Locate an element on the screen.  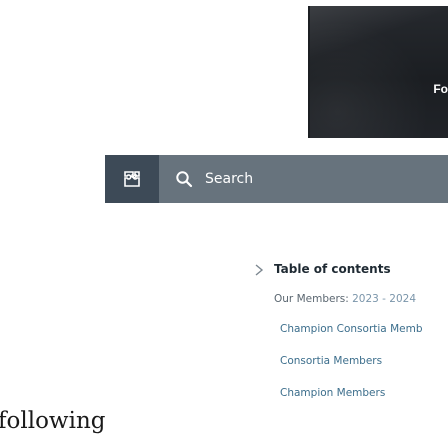
search-input is located at coordinates (305, 179).